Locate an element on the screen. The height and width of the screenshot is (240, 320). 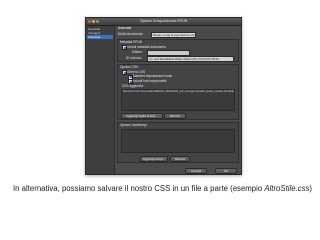
remove-stylesheet-button: Elimina is located at coordinates (175, 116).